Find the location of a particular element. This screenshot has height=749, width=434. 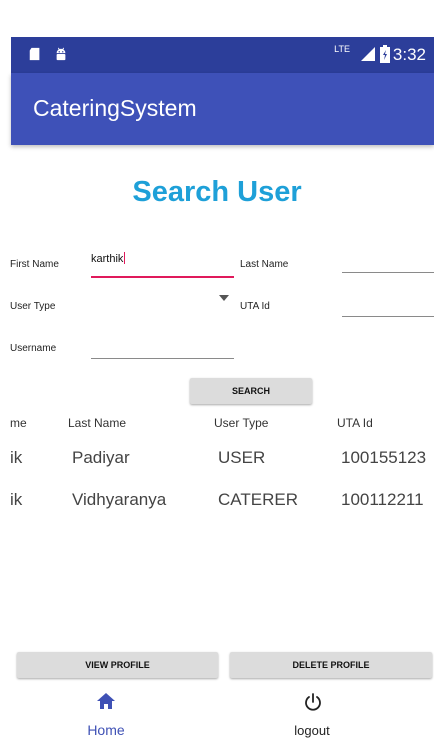

cell-last-name: Vidhyaranya is located at coordinates (119, 499).